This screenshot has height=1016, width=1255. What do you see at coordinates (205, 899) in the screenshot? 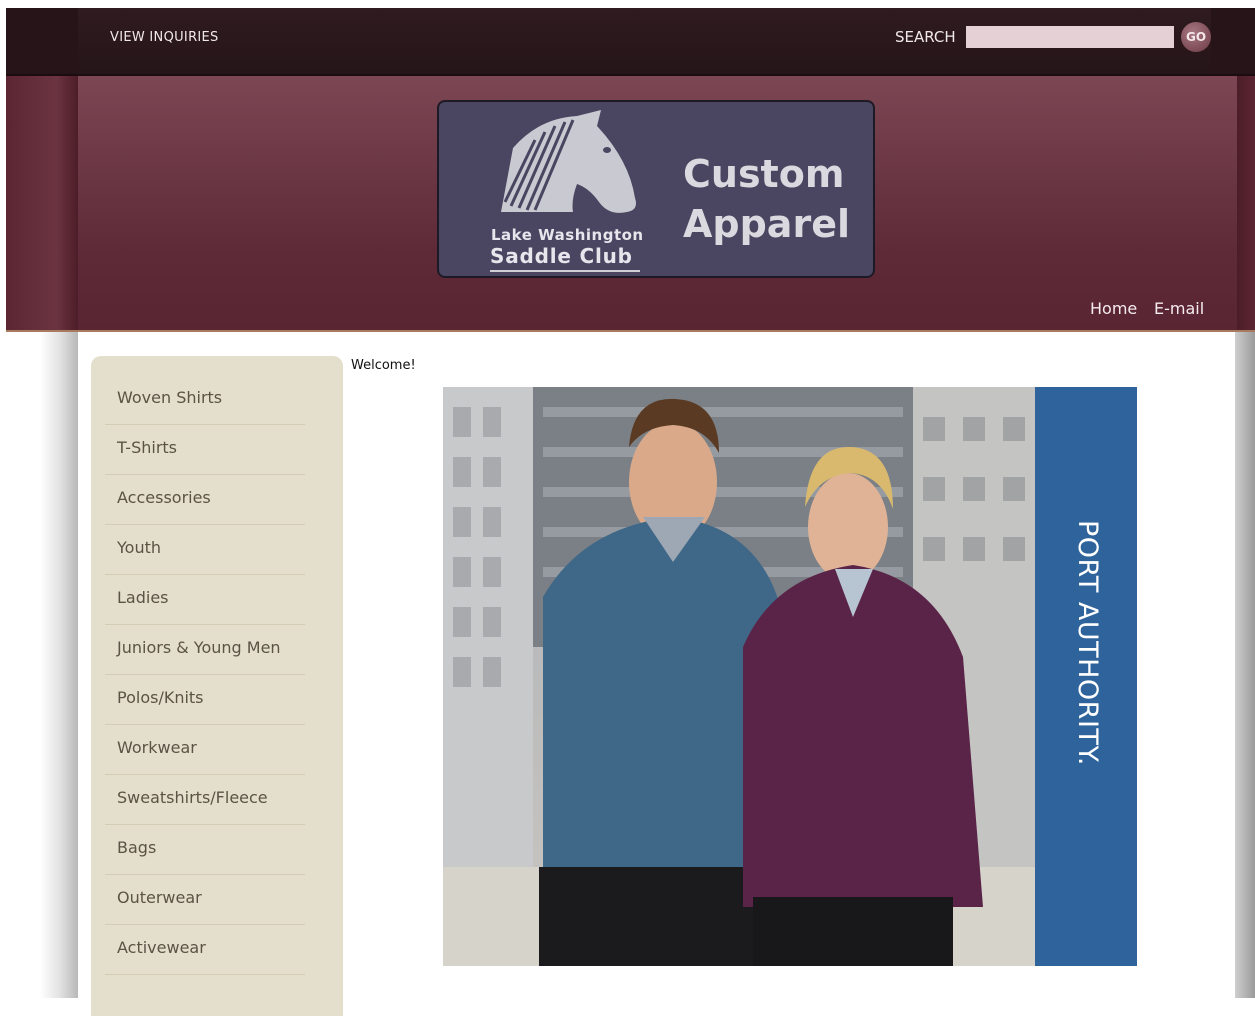
I see `sidebar-item-outerwear: Outerwear` at bounding box center [205, 899].